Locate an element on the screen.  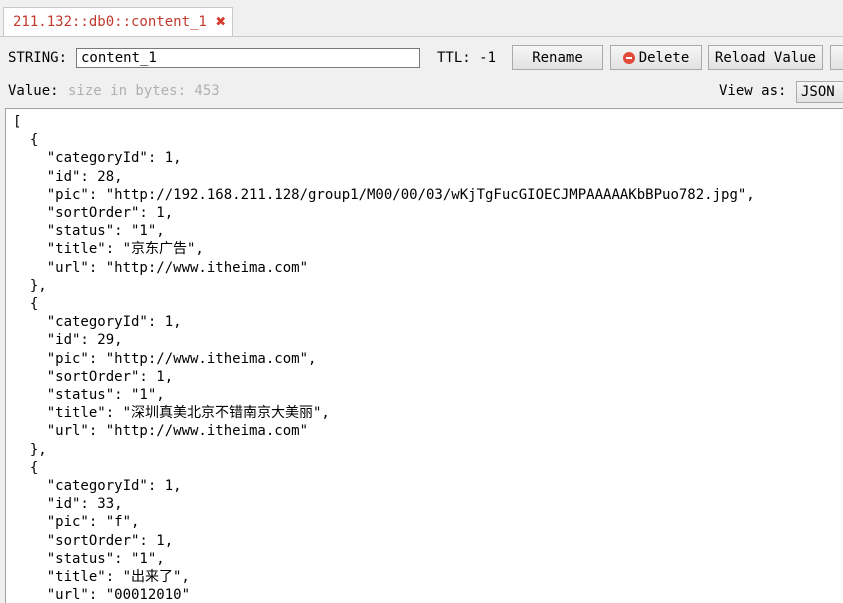
value-label: Value: is located at coordinates (33, 91).